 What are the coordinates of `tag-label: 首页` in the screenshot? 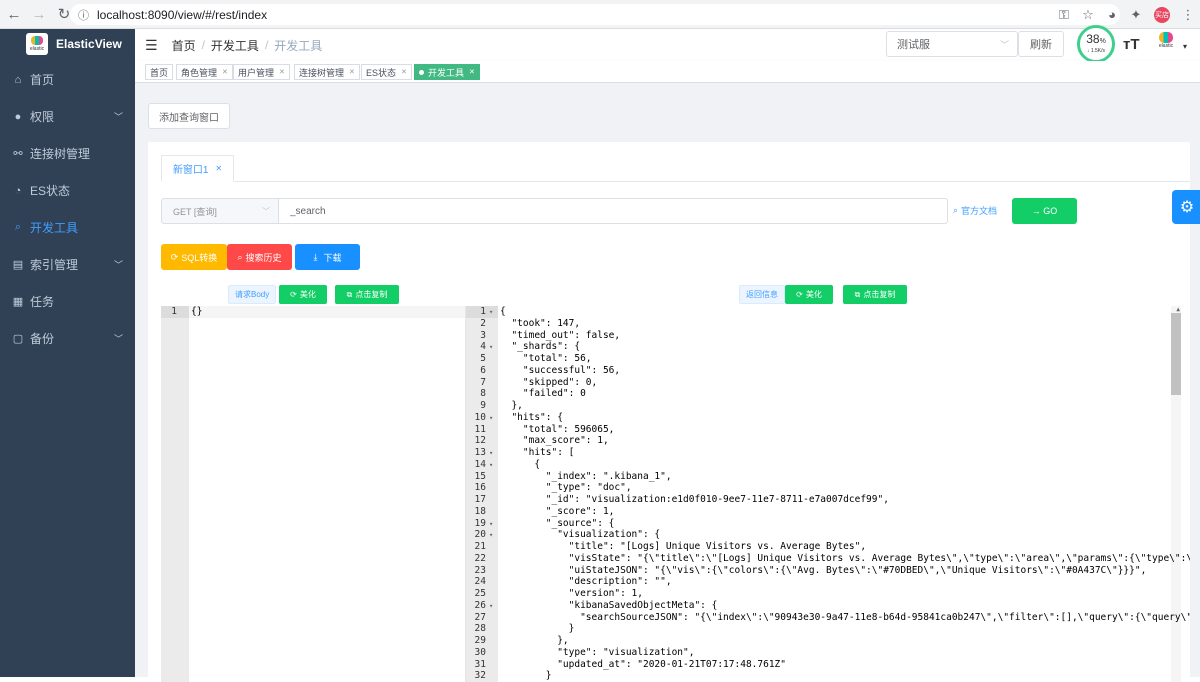 It's located at (159, 72).